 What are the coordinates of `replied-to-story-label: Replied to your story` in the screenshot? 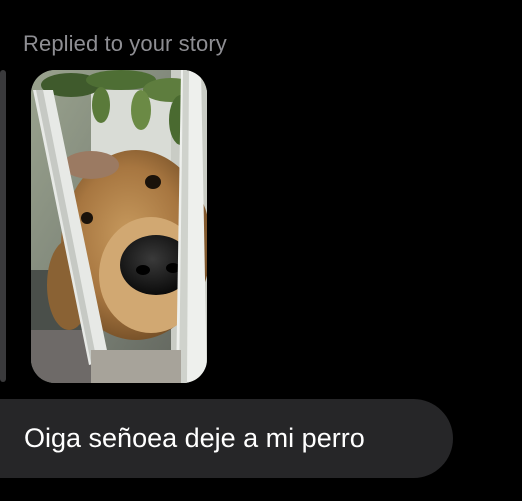 It's located at (125, 43).